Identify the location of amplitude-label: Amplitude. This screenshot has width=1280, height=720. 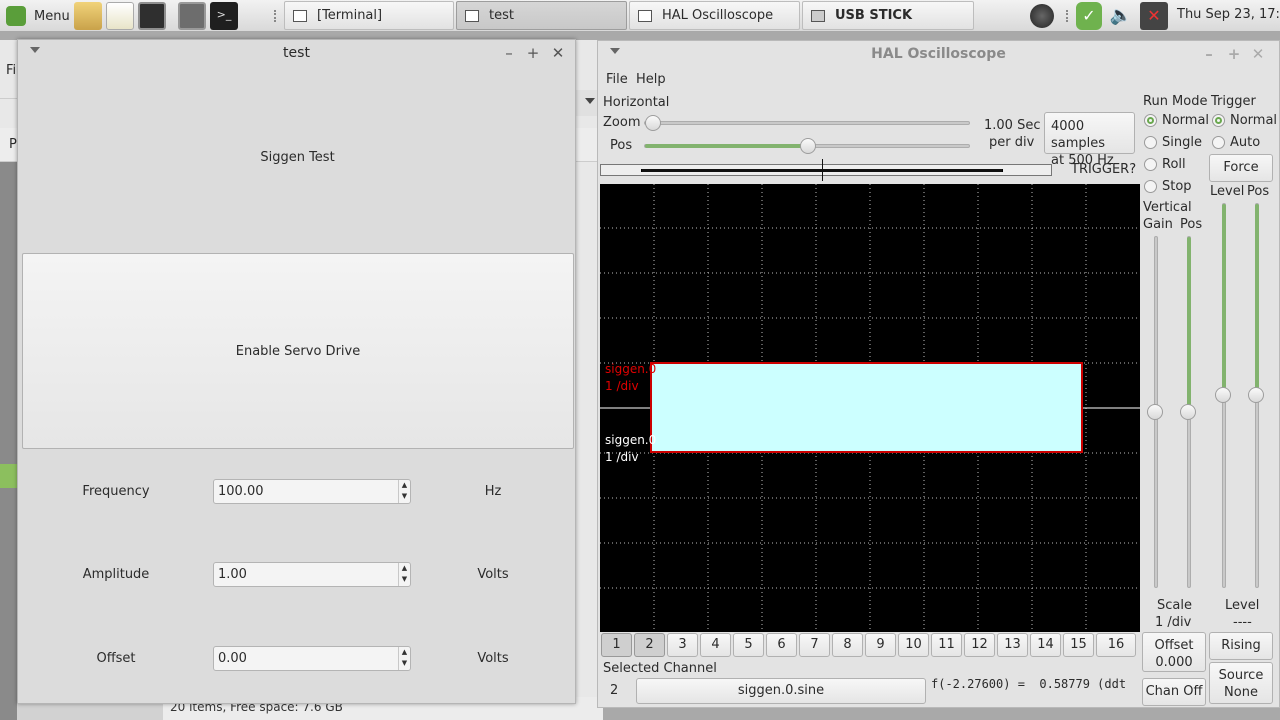
(116, 574).